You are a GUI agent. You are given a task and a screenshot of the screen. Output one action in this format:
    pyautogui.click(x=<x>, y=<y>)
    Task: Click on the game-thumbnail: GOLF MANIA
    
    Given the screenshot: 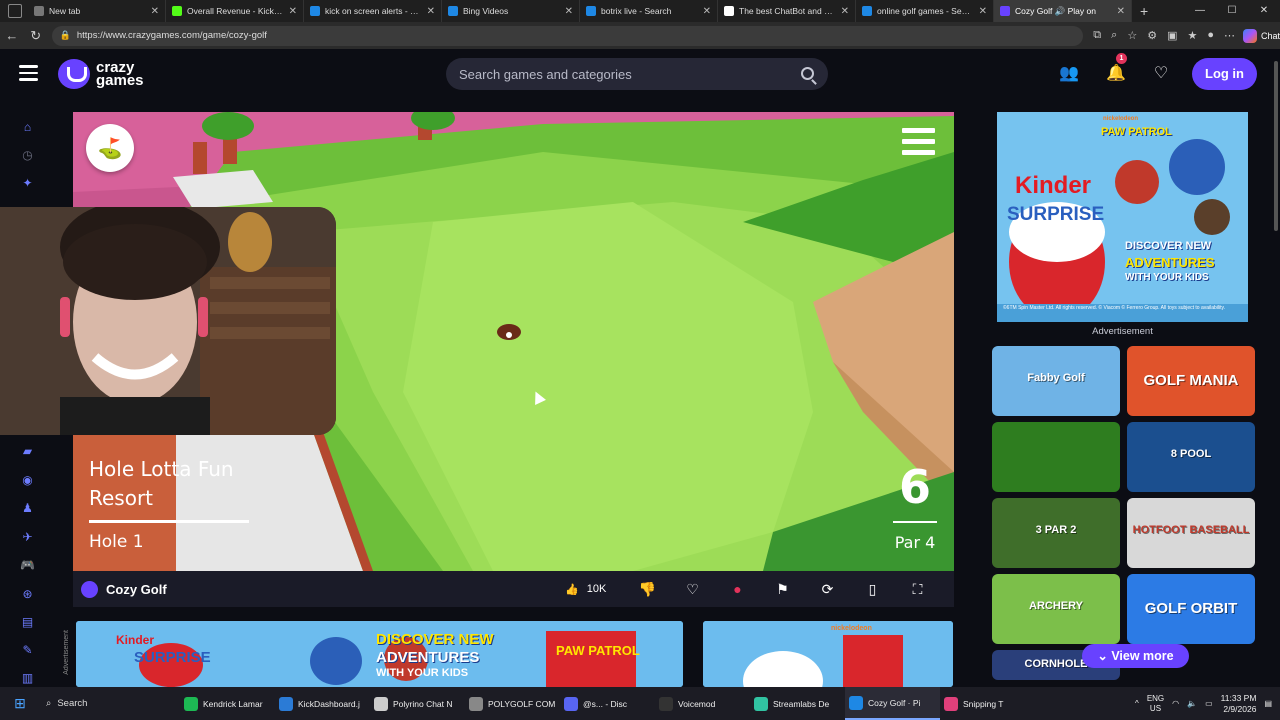 What is the action you would take?
    pyautogui.click(x=1191, y=381)
    